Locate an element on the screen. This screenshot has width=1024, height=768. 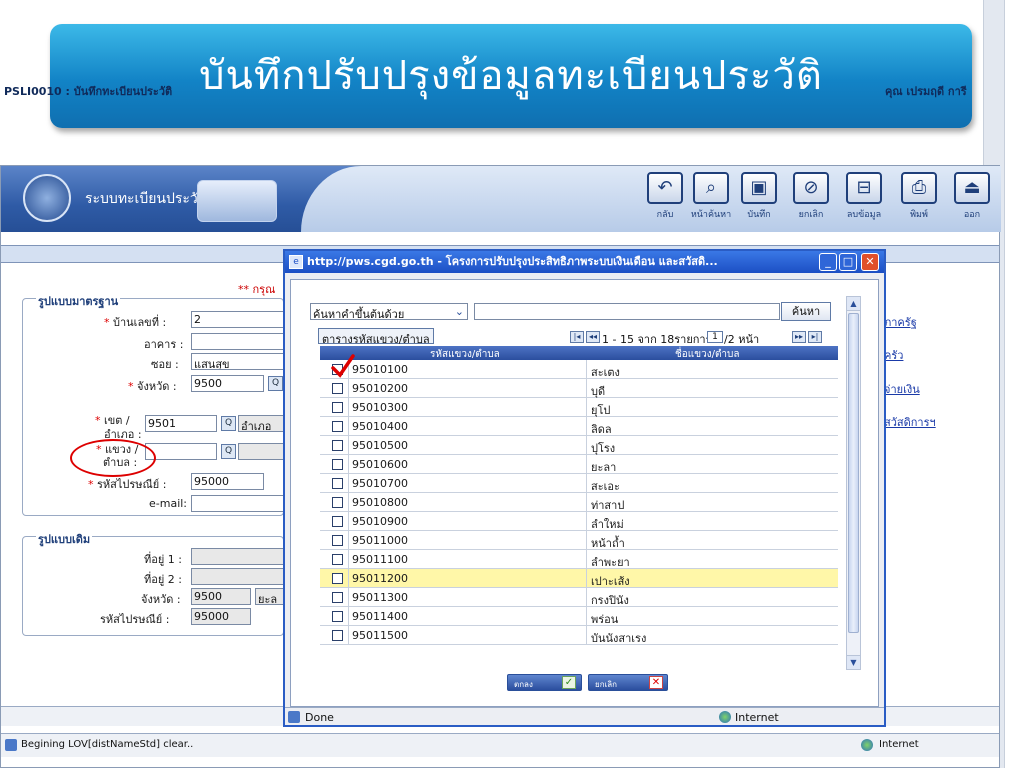
addr2-label: ที่อยู่ 2 : is located at coordinates (163, 579).